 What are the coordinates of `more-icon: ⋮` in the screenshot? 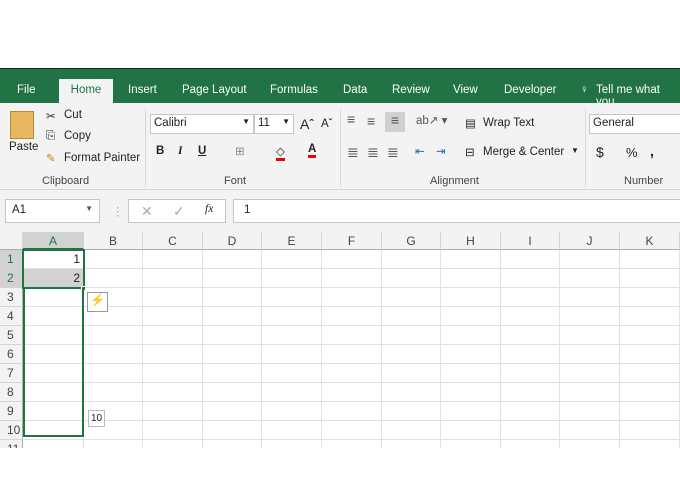 It's located at (118, 212).